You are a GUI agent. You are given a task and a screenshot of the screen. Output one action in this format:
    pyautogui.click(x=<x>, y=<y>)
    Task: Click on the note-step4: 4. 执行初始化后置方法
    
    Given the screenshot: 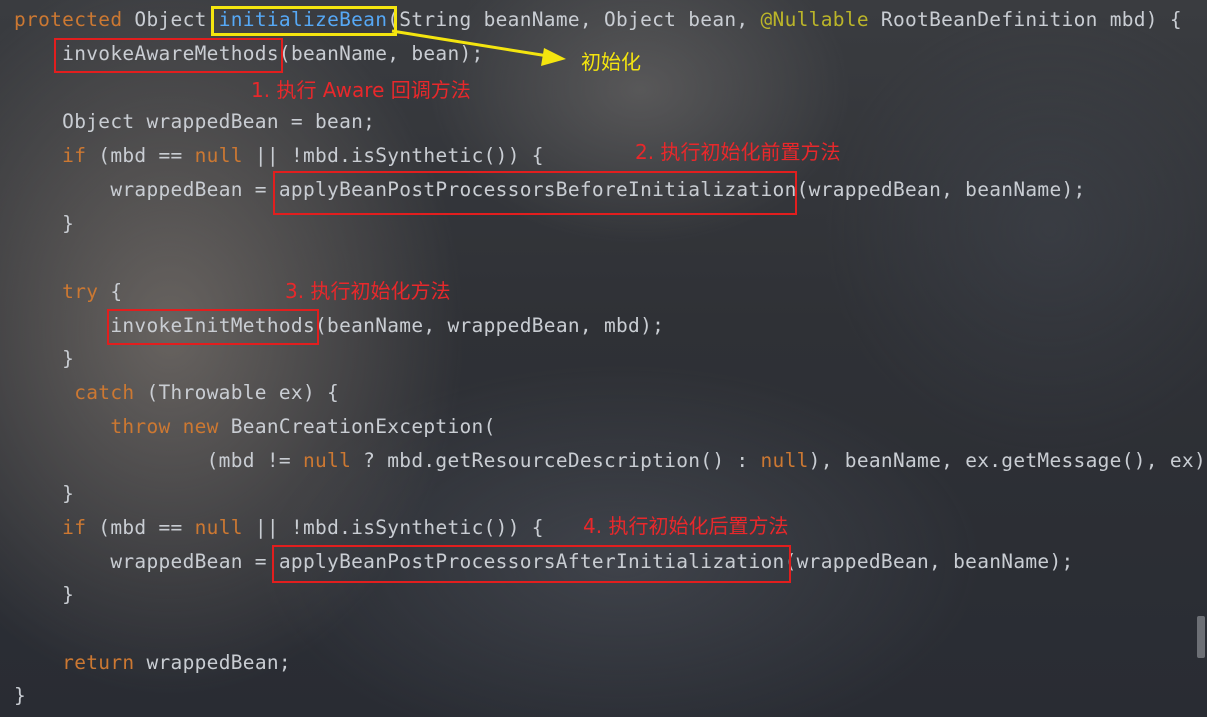 What is the action you would take?
    pyautogui.click(x=686, y=526)
    